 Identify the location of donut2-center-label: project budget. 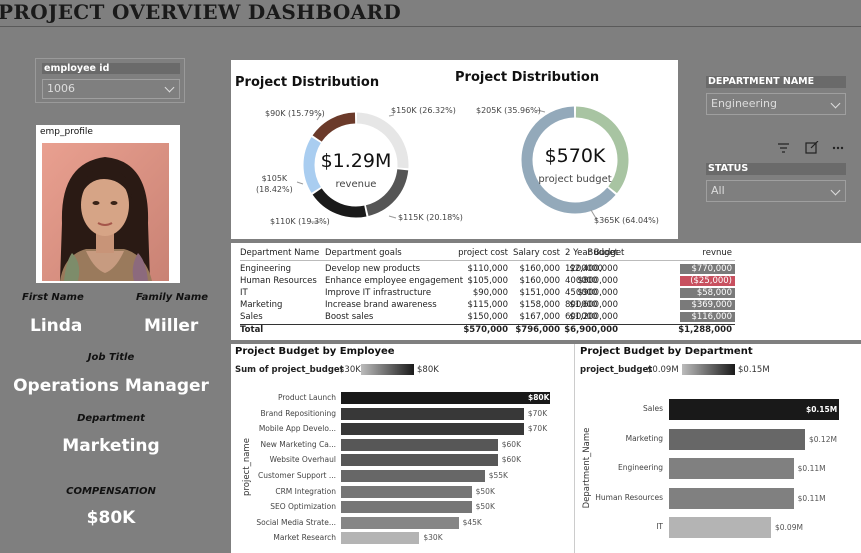
(575, 179).